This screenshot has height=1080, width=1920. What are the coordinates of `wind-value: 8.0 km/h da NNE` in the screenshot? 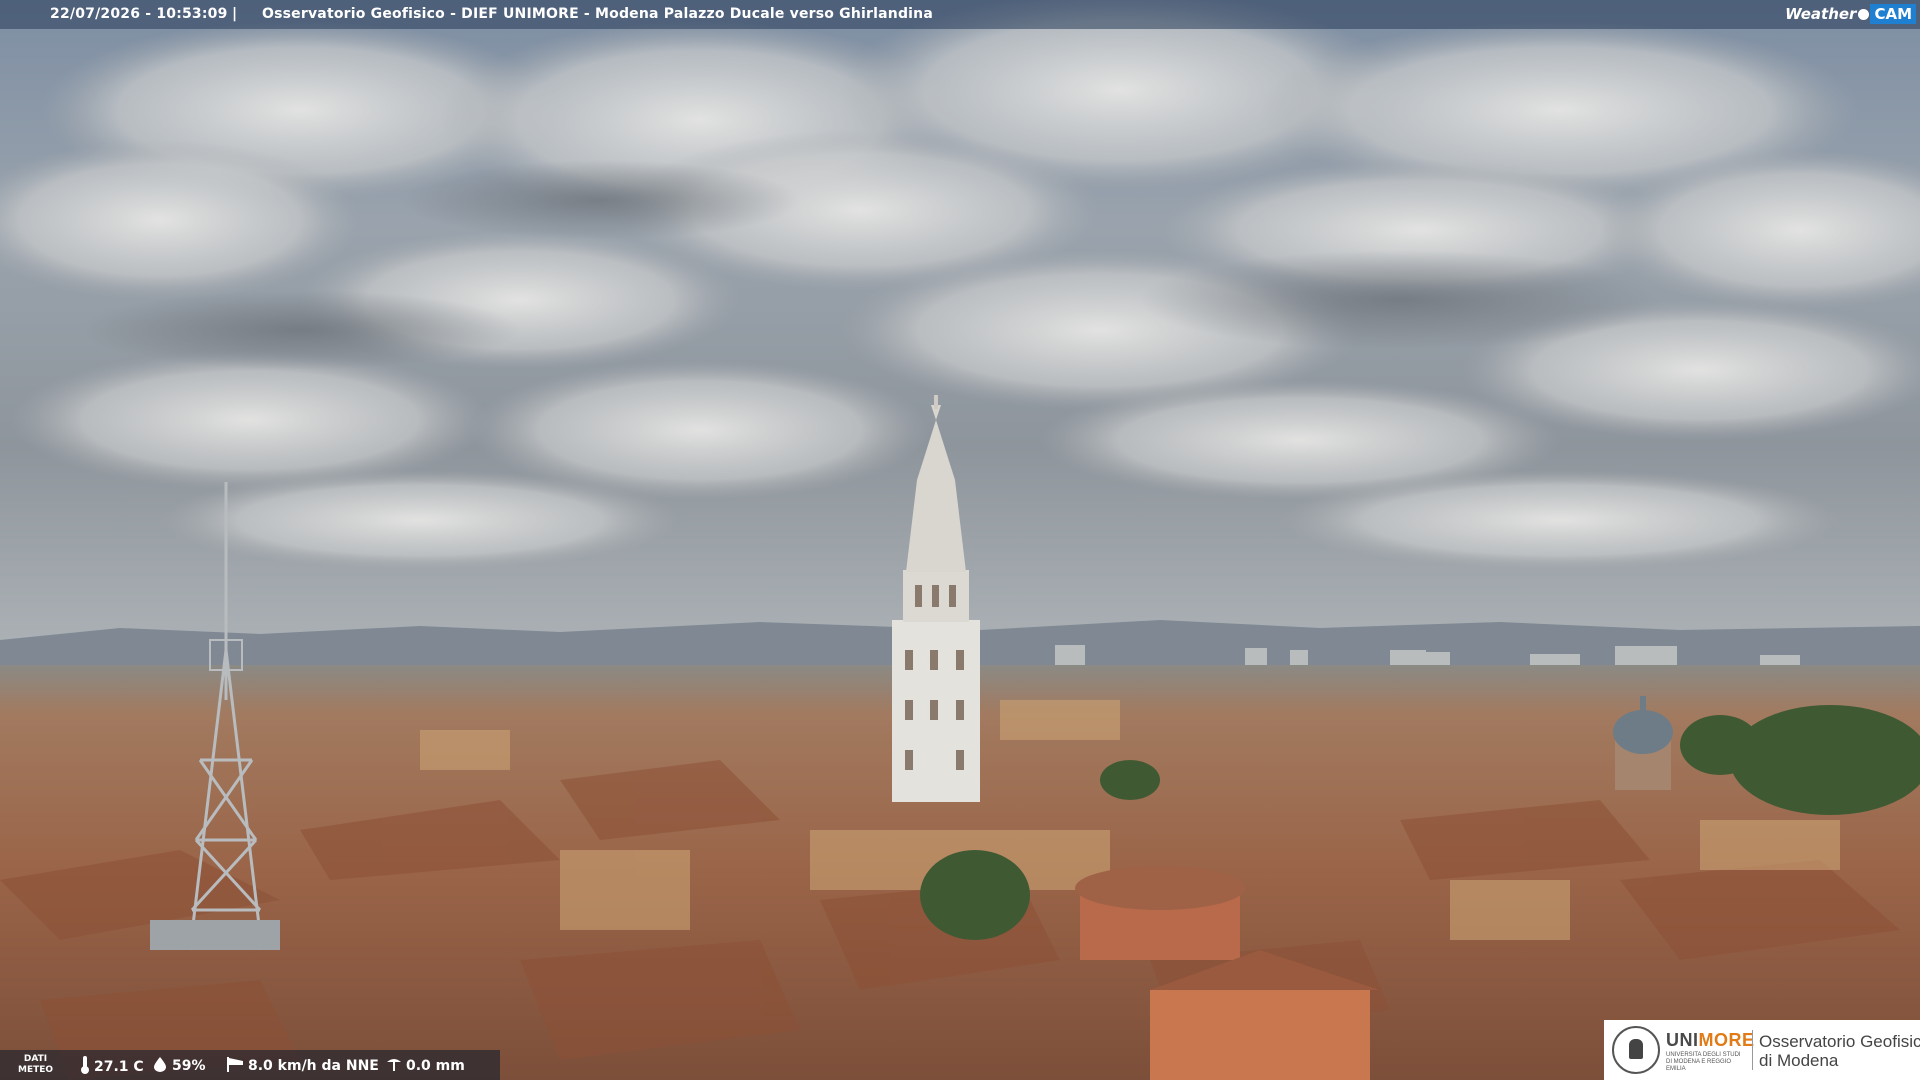 It's located at (313, 1066).